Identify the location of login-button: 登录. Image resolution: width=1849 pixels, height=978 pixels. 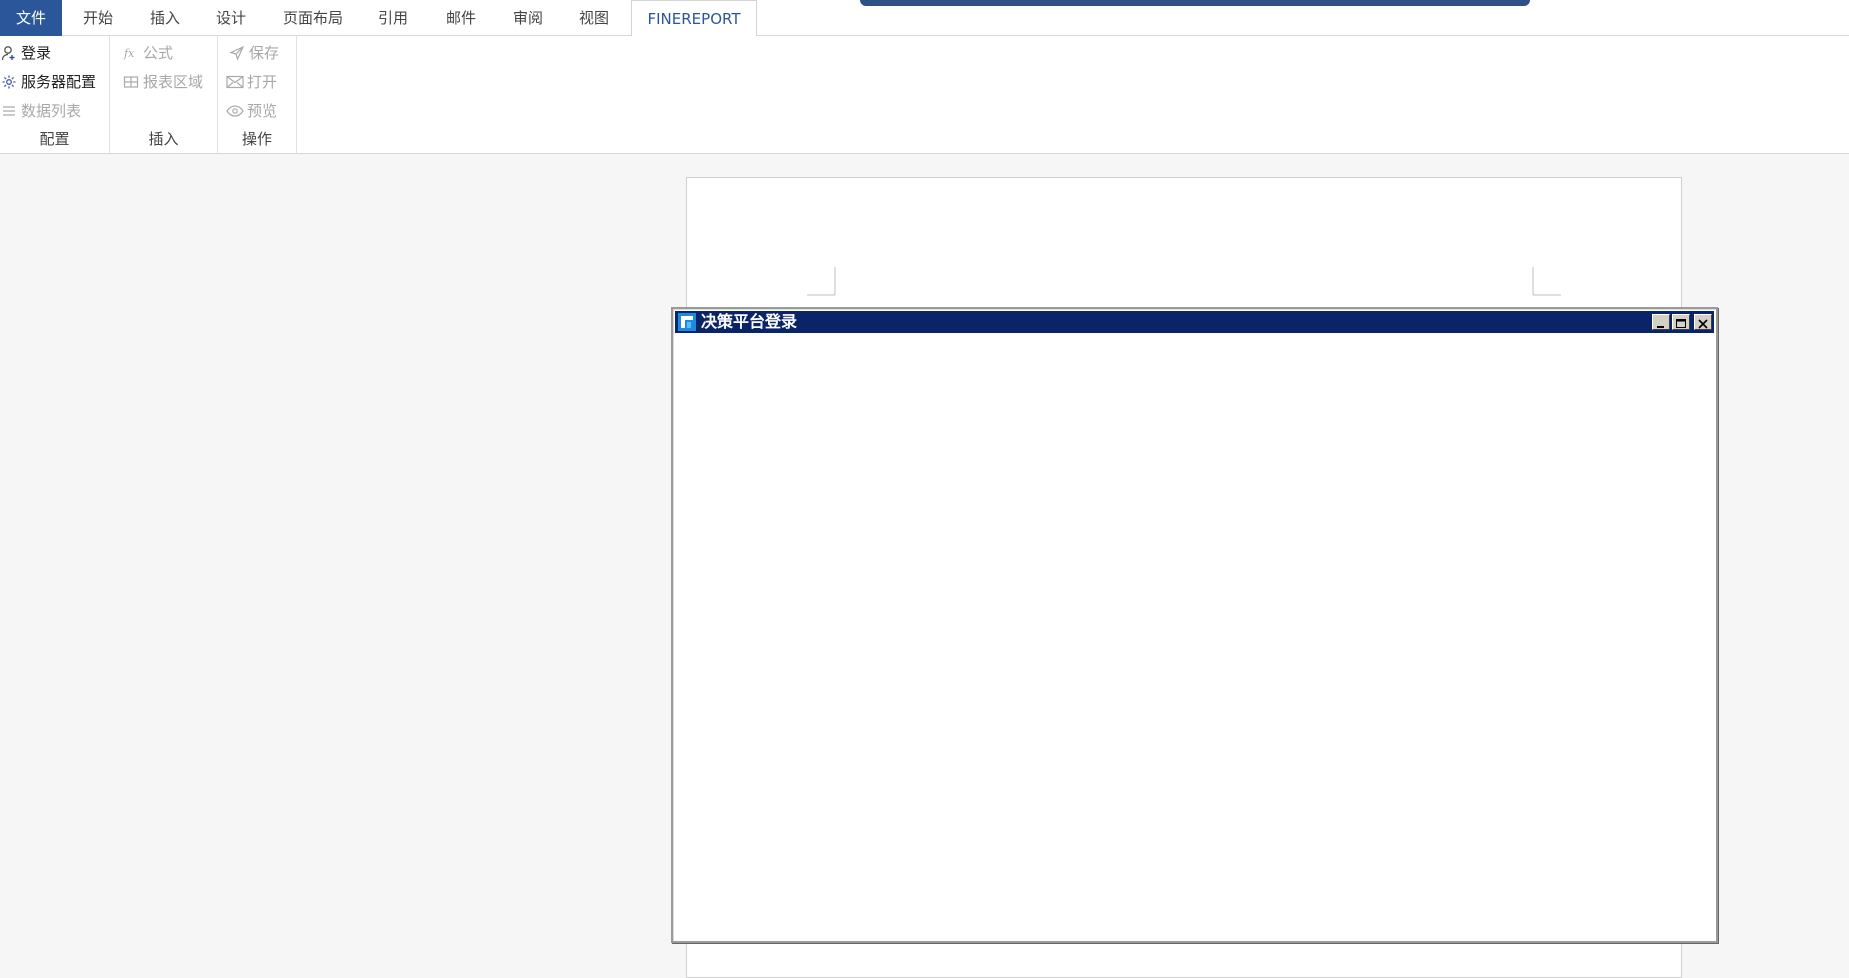
(25, 53).